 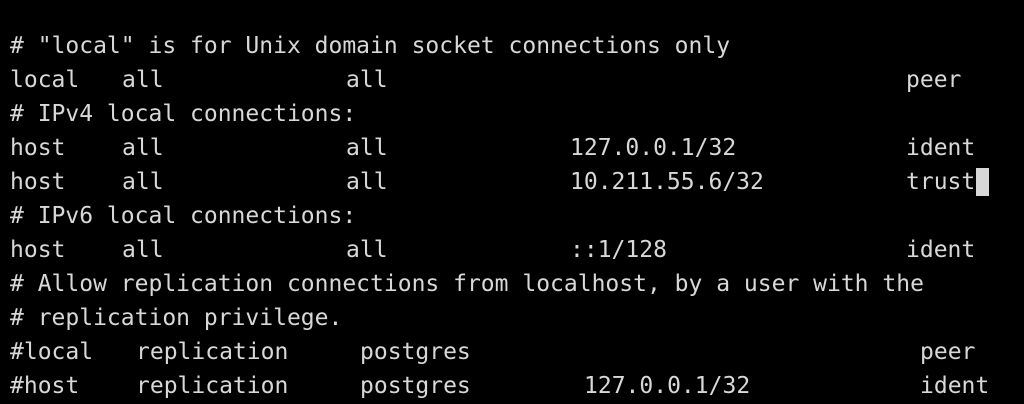 I want to click on type-cell: local, so click(x=45, y=80).